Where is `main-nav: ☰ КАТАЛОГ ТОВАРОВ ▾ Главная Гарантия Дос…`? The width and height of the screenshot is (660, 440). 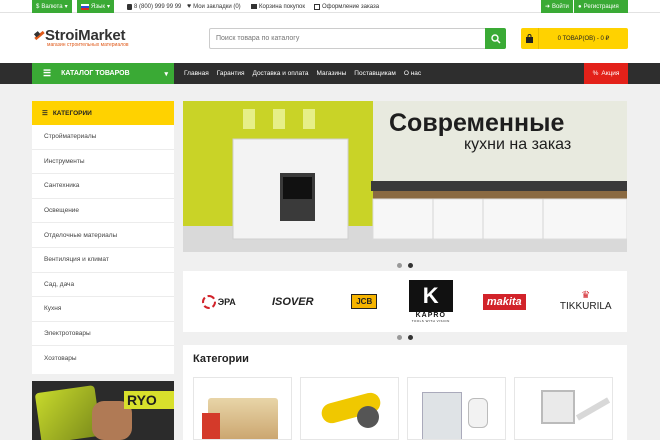 main-nav: ☰ КАТАЛОГ ТОВАРОВ ▾ Главная Гарантия Дос… is located at coordinates (330, 73).